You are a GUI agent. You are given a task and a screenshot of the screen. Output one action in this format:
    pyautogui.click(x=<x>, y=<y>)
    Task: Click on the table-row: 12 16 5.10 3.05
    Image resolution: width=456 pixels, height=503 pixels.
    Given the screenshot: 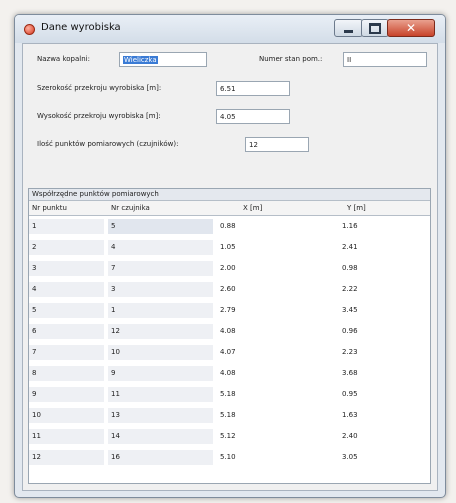 What is the action you would take?
    pyautogui.click(x=229, y=457)
    